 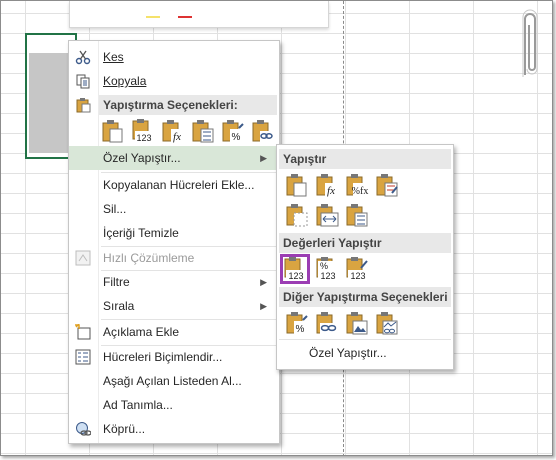 What do you see at coordinates (153, 17) in the screenshot?
I see `highlight-color-swatch` at bounding box center [153, 17].